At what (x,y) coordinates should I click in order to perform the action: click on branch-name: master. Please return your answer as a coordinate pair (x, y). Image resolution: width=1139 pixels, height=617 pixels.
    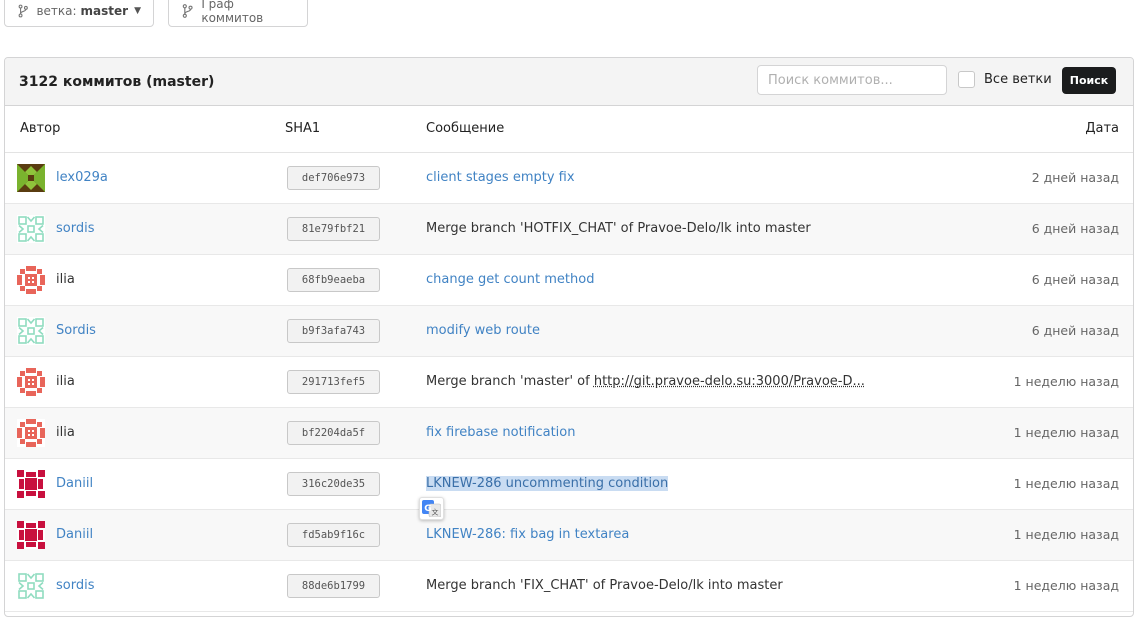
    Looking at the image, I should click on (105, 11).